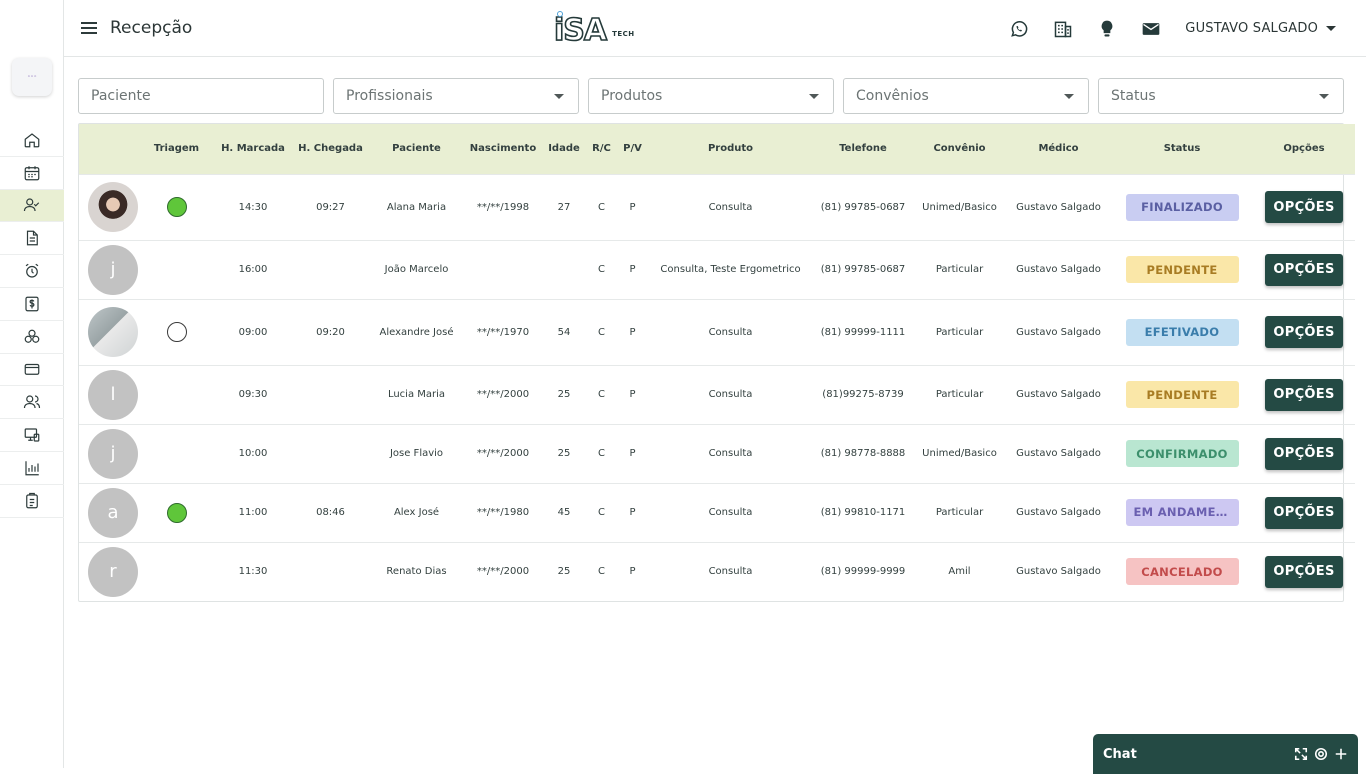 The width and height of the screenshot is (1366, 774). Describe the element at coordinates (1301, 754) in the screenshot. I see `expand-icon` at that location.